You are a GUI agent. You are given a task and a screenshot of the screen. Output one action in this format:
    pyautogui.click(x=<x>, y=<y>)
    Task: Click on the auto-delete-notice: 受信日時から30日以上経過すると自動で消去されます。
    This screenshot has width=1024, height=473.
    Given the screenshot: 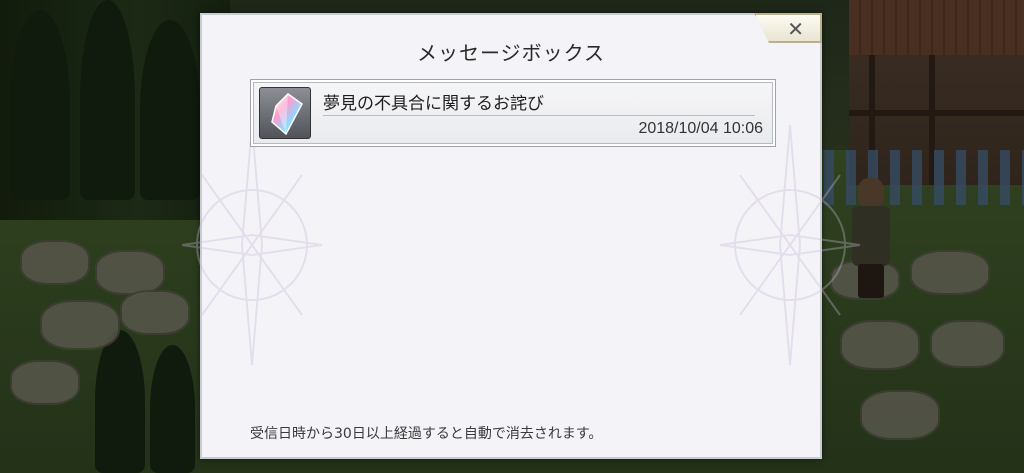 What is the action you would take?
    pyautogui.click(x=426, y=434)
    